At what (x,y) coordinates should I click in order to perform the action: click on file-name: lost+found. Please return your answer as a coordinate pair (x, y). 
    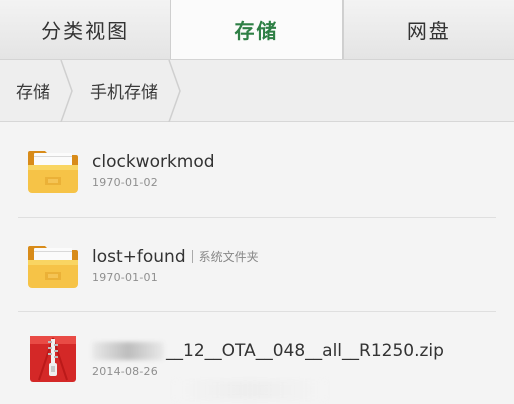
    Looking at the image, I should click on (139, 256).